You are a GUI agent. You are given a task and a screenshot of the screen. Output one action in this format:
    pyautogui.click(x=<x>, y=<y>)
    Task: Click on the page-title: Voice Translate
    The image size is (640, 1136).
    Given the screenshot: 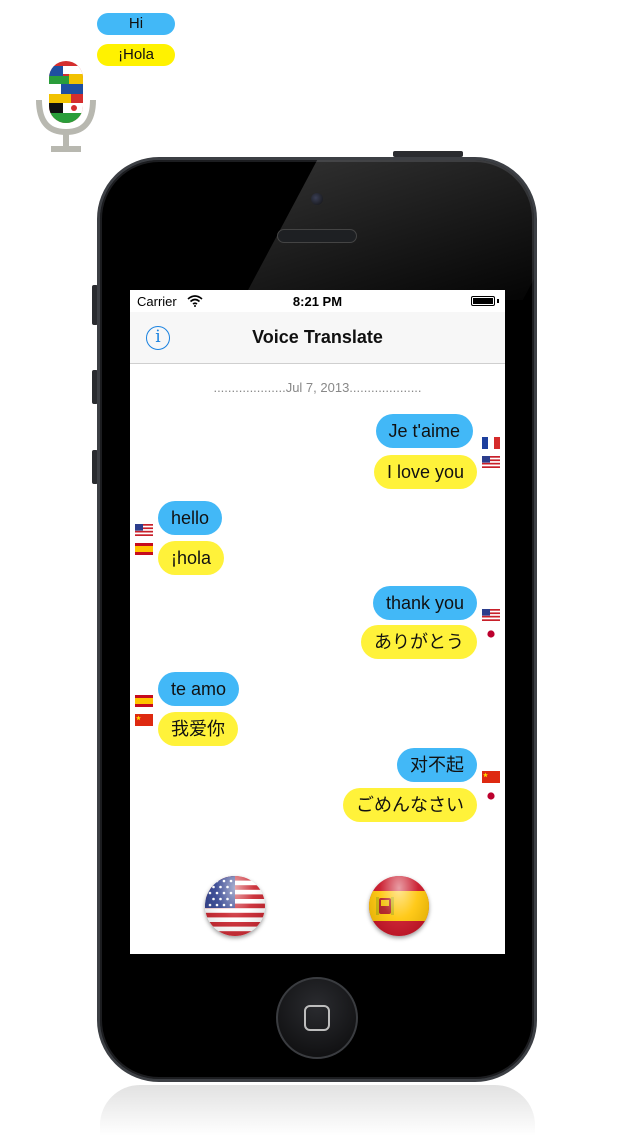 What is the action you would take?
    pyautogui.click(x=317, y=337)
    